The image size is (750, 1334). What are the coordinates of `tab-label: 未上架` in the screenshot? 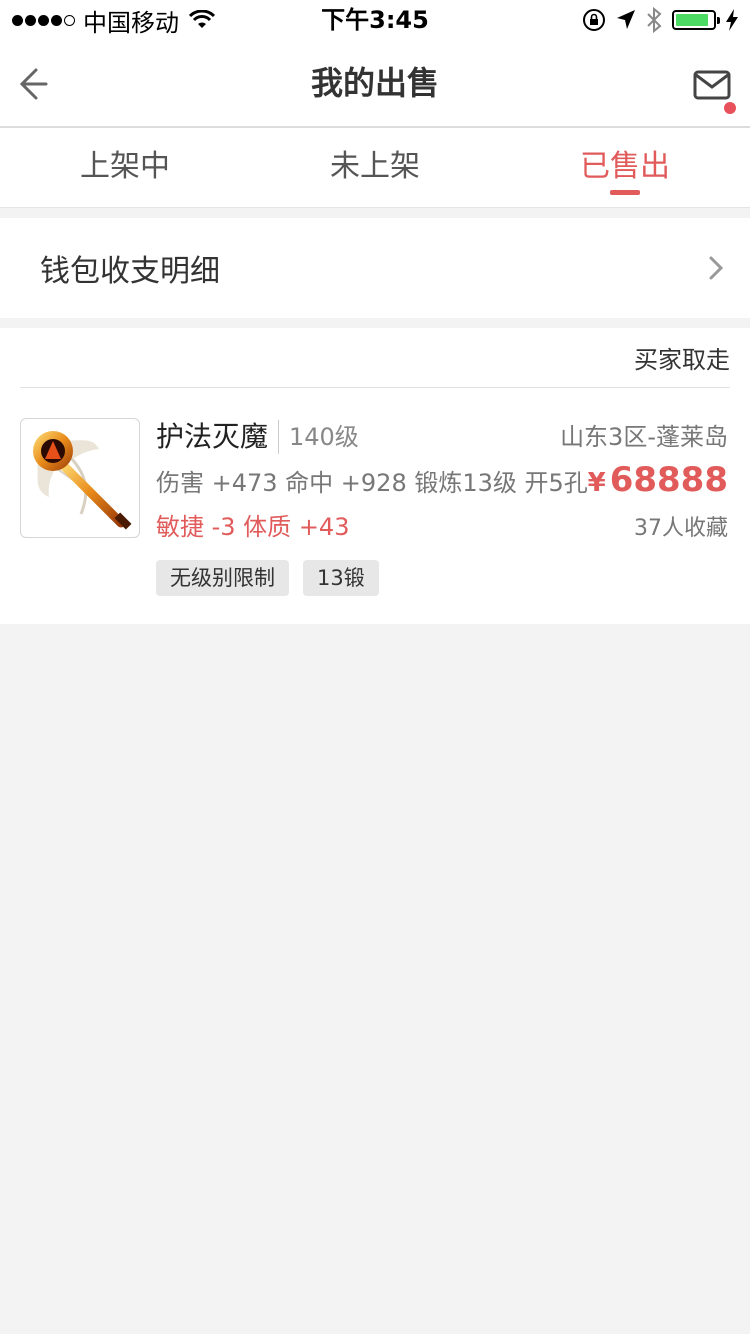 It's located at (375, 166).